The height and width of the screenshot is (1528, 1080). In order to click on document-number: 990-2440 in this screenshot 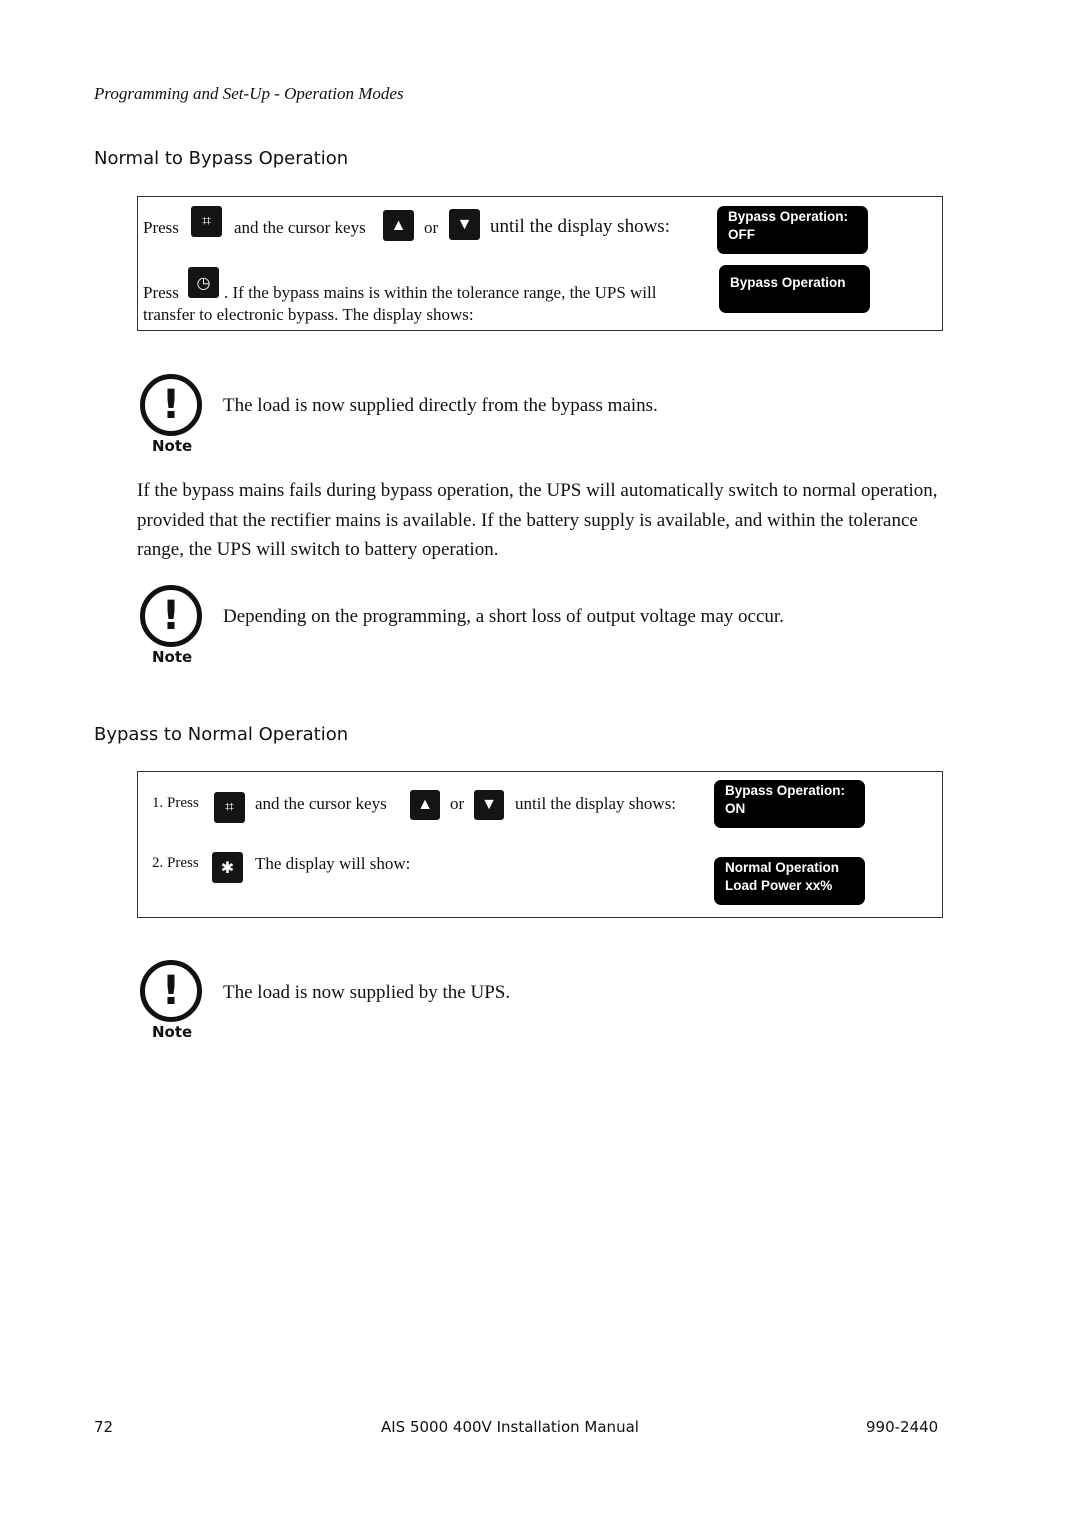, I will do `click(902, 1427)`.